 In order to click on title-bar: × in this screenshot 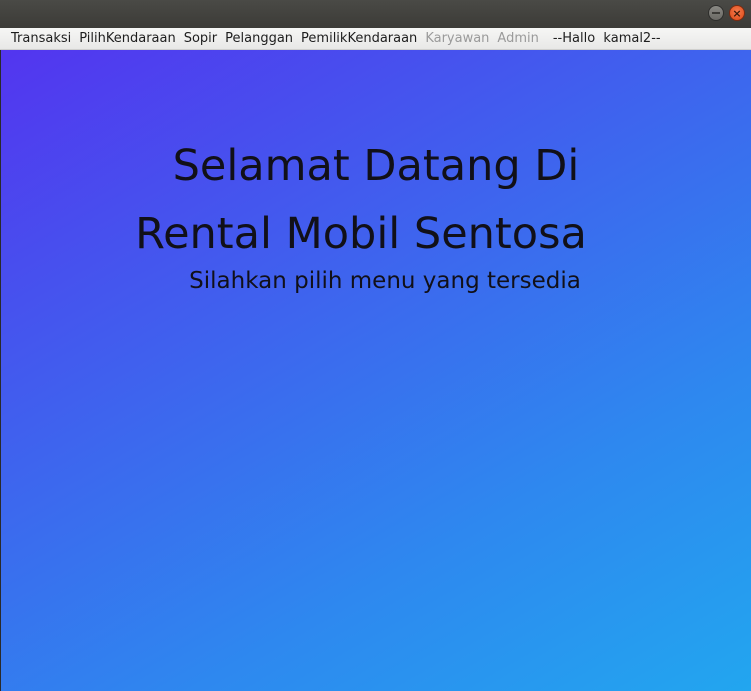, I will do `click(375, 14)`.